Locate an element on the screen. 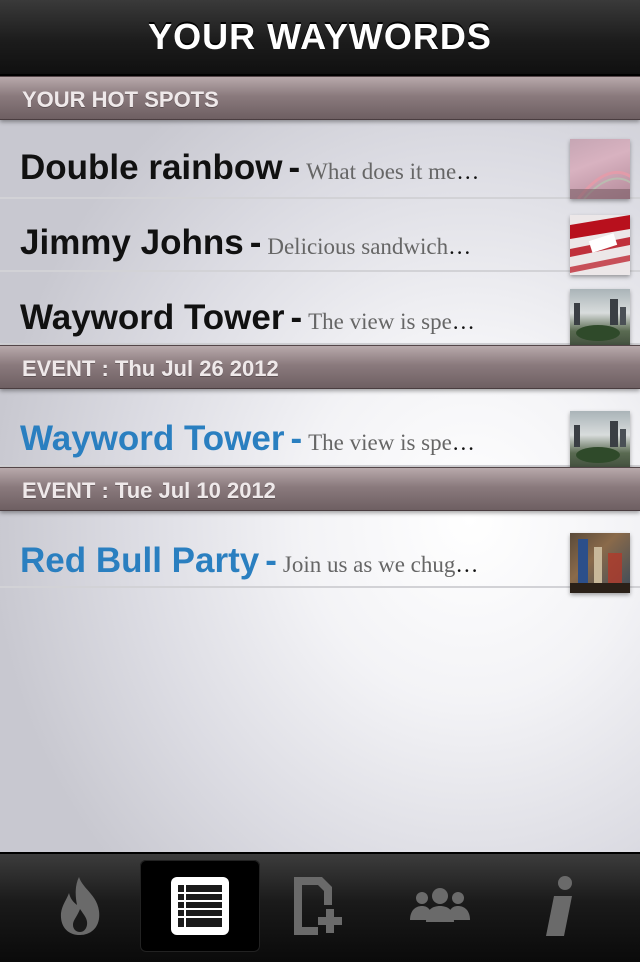  row-description: Join us as we chug is located at coordinates (369, 564).